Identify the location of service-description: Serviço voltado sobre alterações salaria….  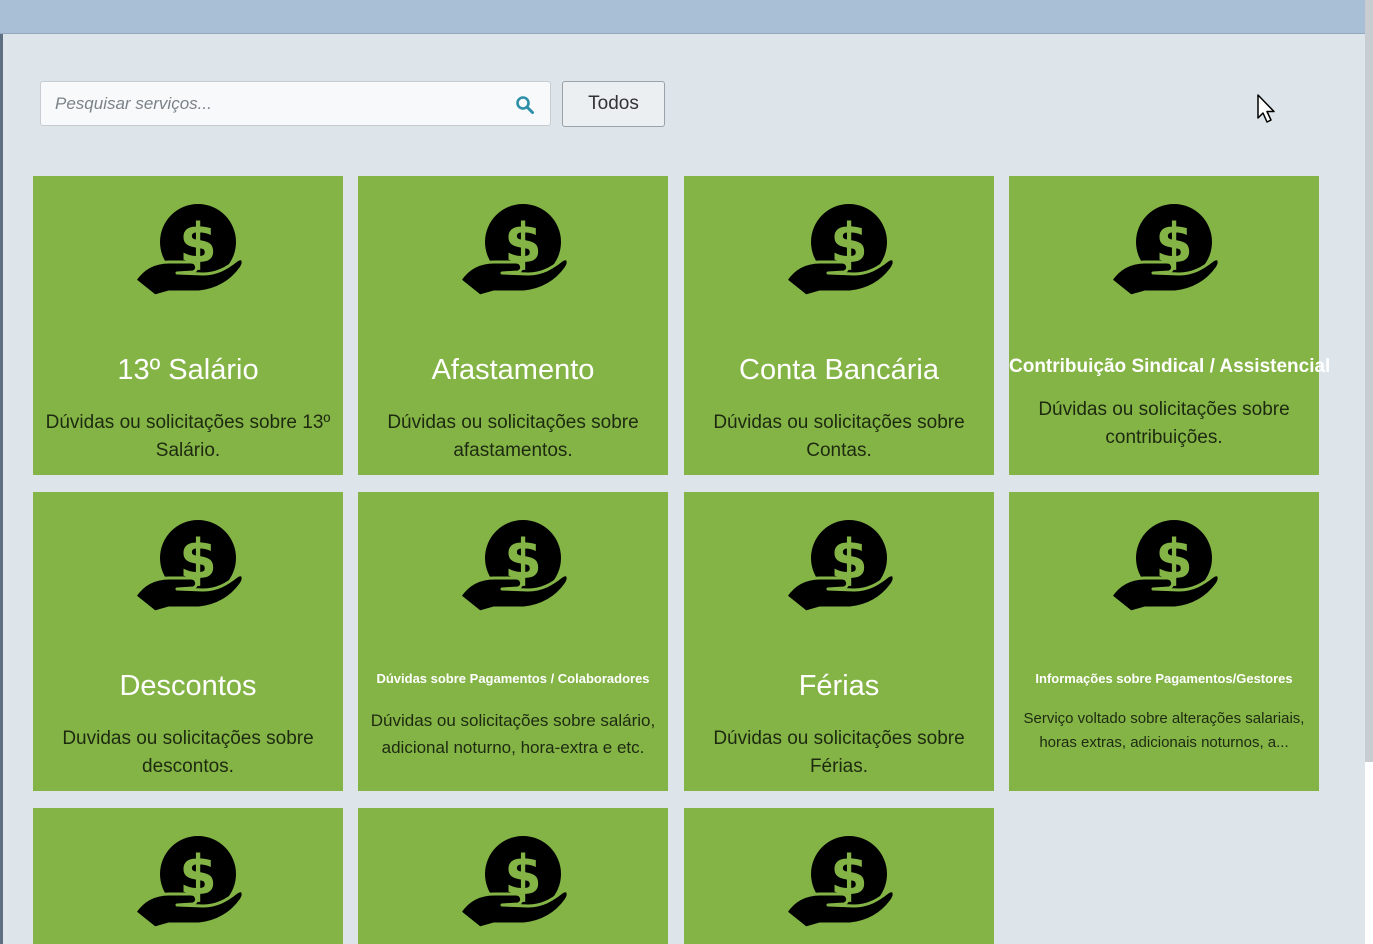
(1164, 730).